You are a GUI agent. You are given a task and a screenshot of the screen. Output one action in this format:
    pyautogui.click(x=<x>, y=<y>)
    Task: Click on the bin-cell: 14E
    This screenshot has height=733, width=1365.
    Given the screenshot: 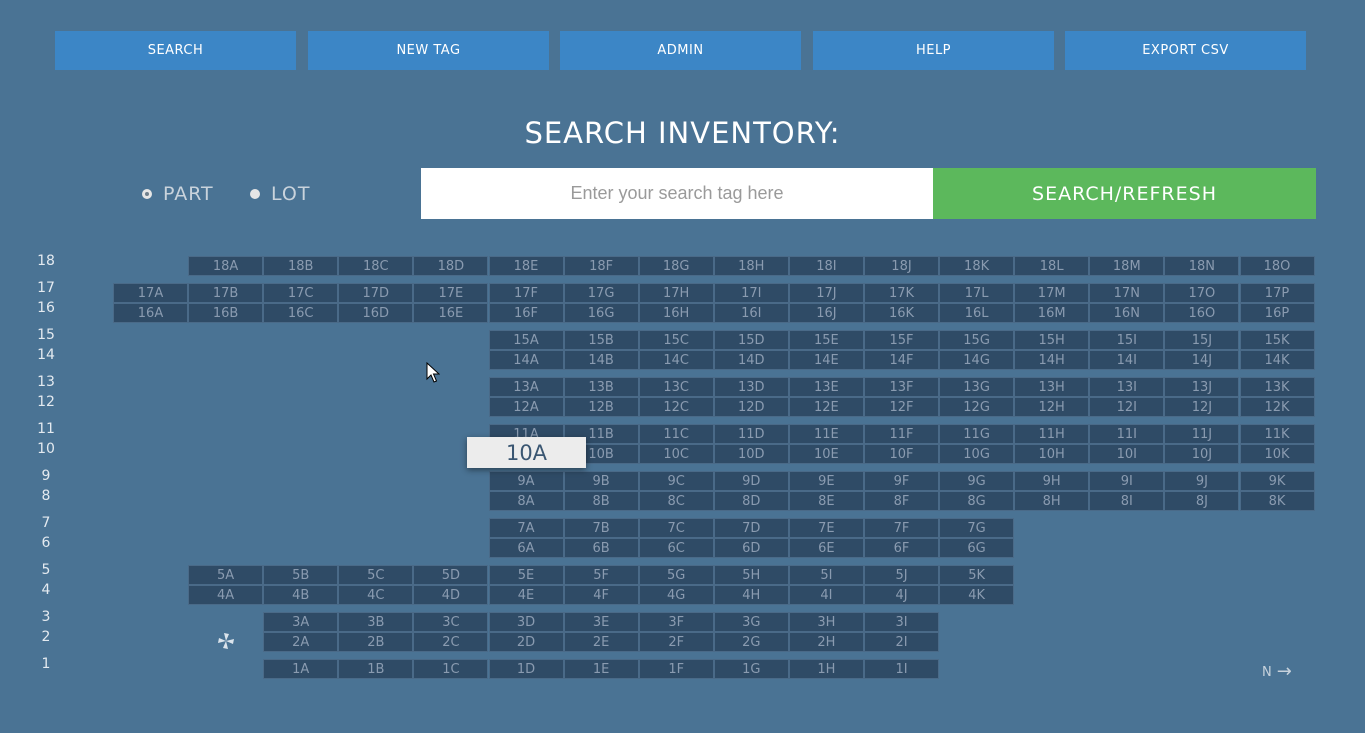 What is the action you would take?
    pyautogui.click(x=826, y=360)
    